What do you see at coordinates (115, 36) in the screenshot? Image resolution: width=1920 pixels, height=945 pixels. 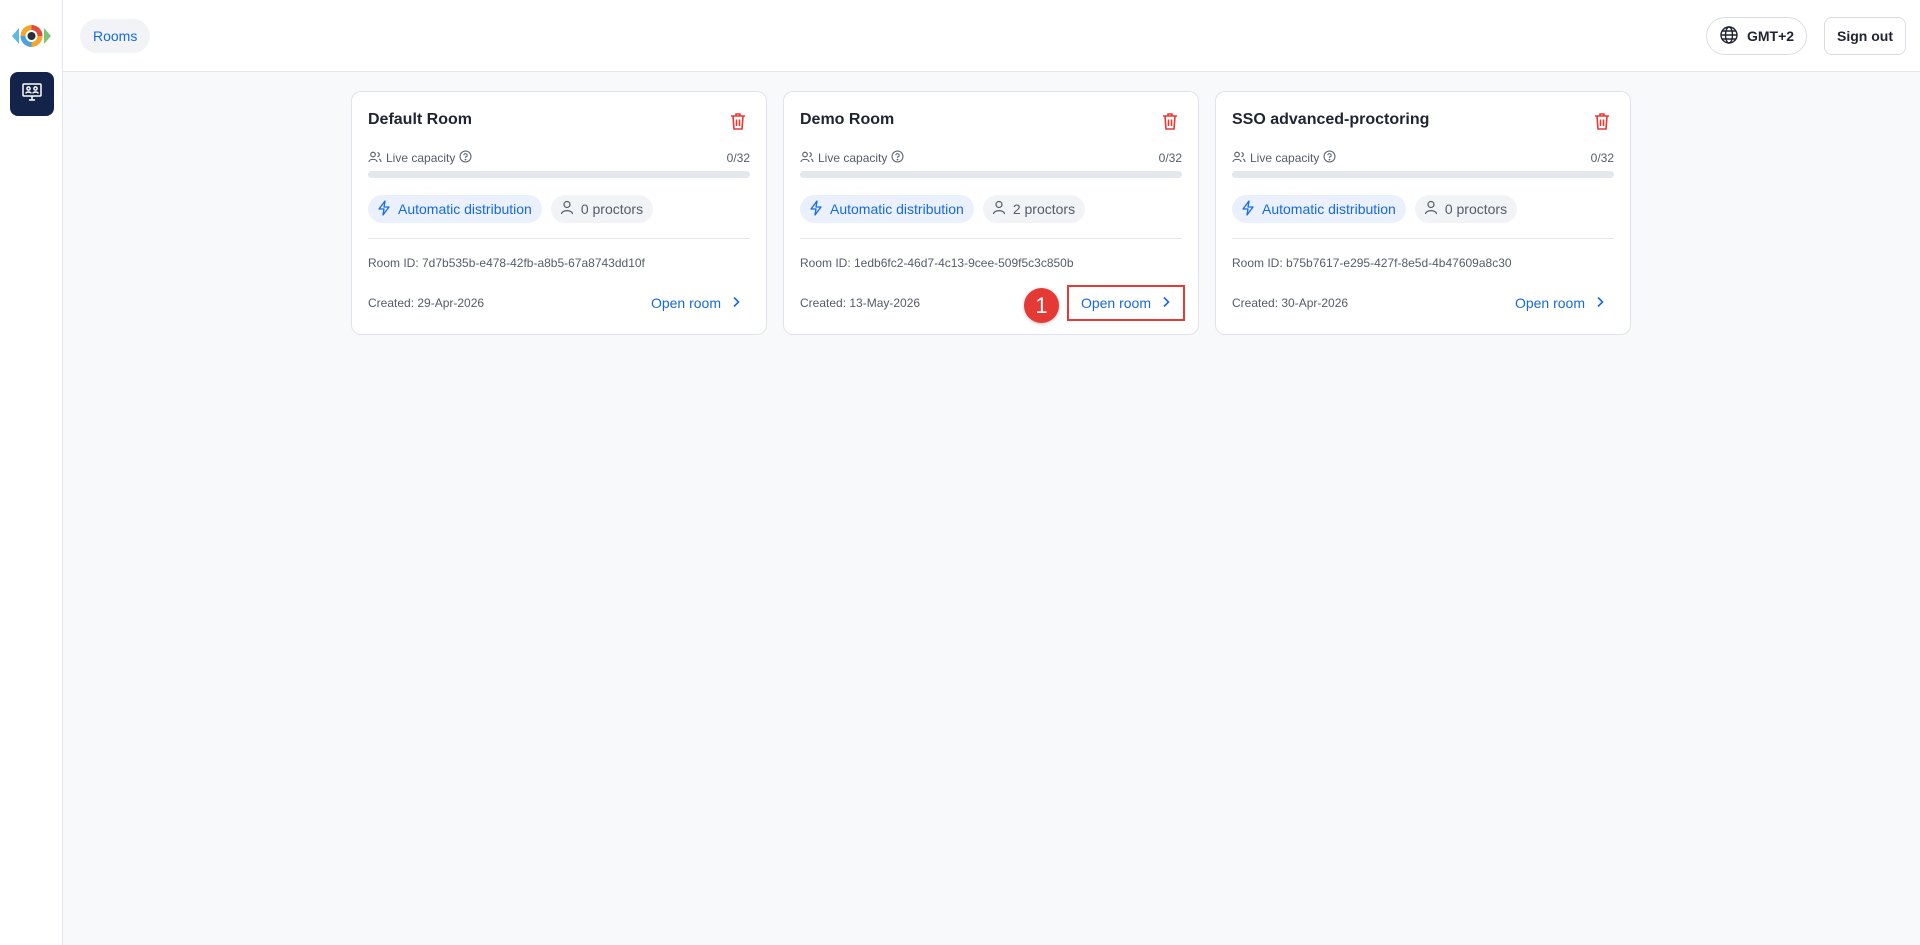 I see `tab-rooms: Rooms` at bounding box center [115, 36].